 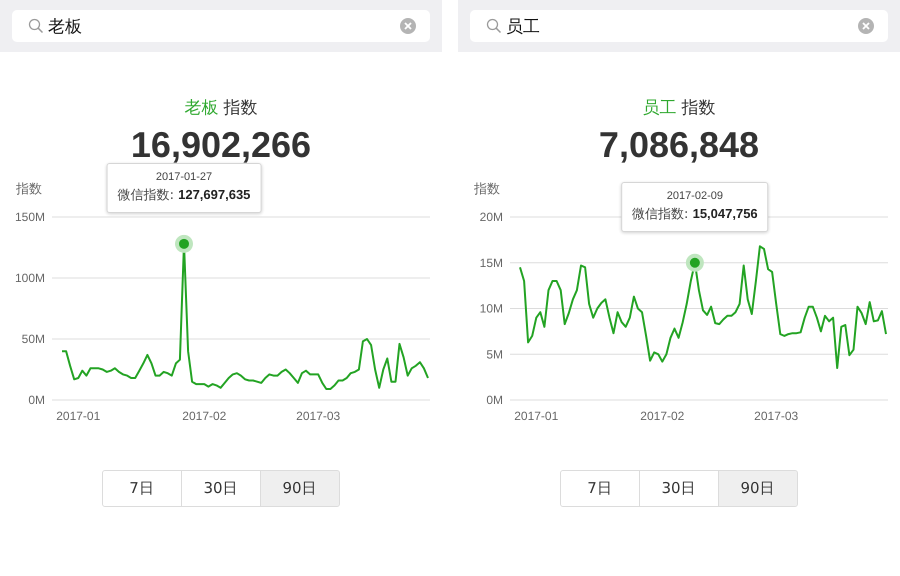 I want to click on search-field: 员工, so click(x=679, y=26).